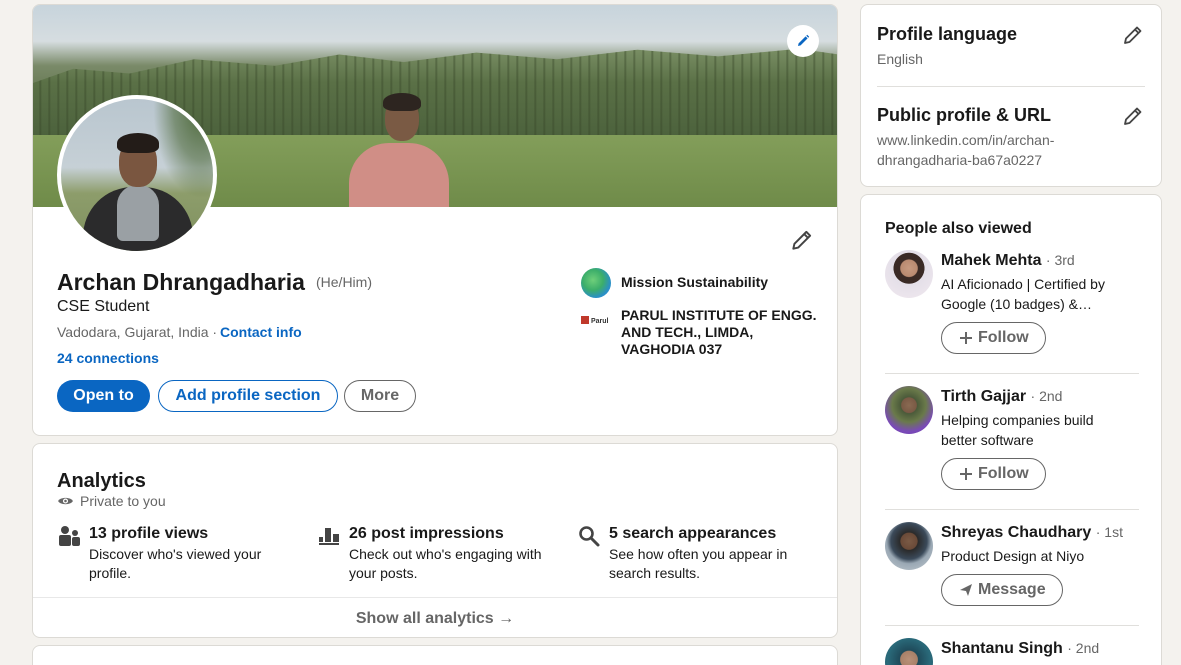 The width and height of the screenshot is (1181, 665). What do you see at coordinates (175, 563) in the screenshot?
I see `metric-desc: Discover who's viewed your profile.` at bounding box center [175, 563].